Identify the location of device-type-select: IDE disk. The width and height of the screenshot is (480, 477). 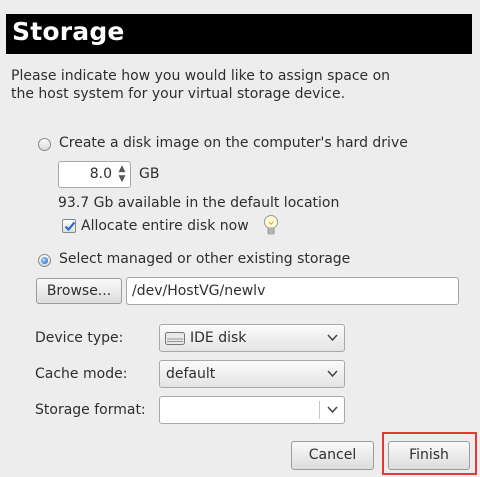
(252, 338).